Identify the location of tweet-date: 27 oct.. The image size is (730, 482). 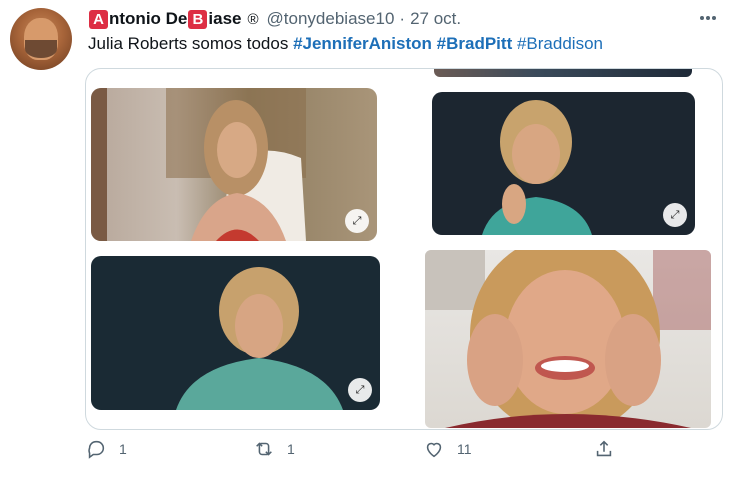
(435, 19).